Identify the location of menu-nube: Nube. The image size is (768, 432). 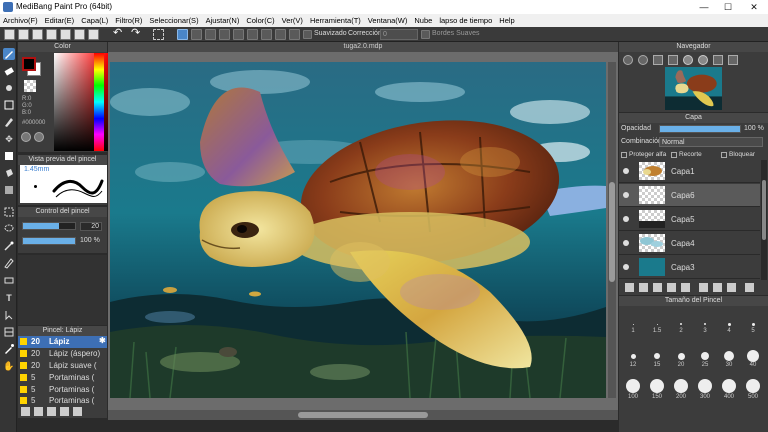
(423, 20).